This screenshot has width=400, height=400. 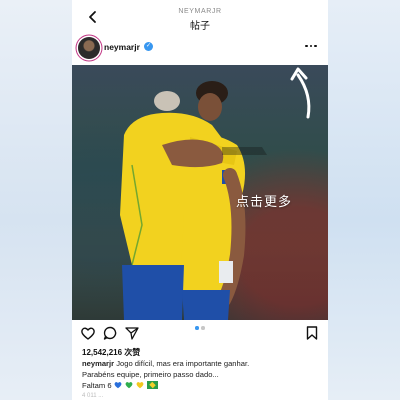 What do you see at coordinates (264, 201) in the screenshot?
I see `tap-more-label: 点击更多` at bounding box center [264, 201].